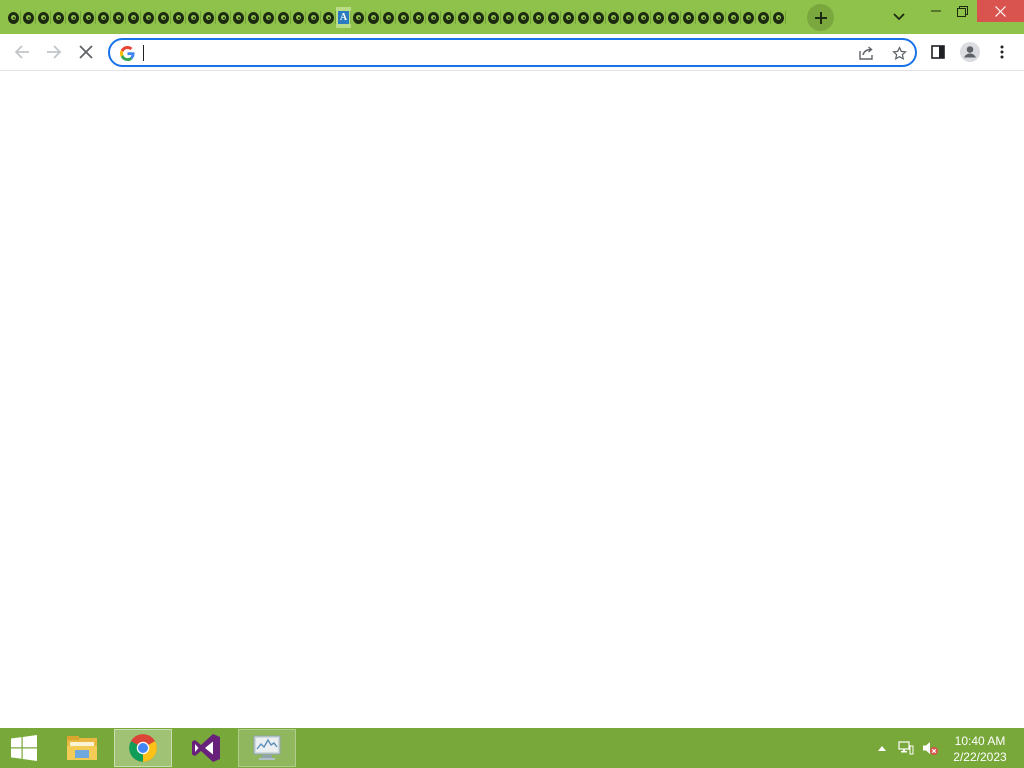 The width and height of the screenshot is (1024, 768). I want to click on chrome-icon, so click(143, 748).